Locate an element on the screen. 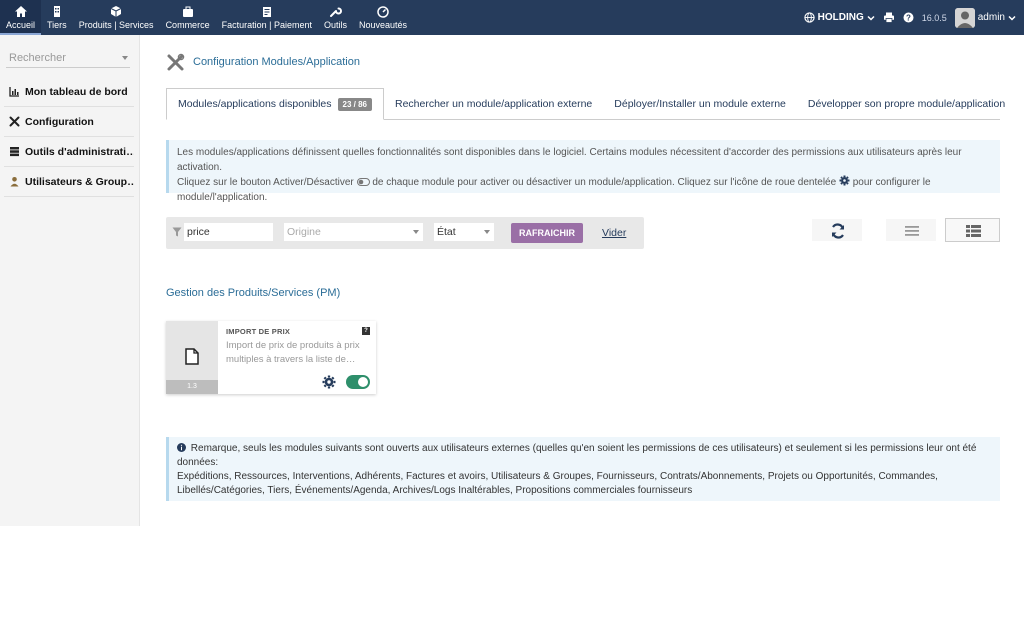 Image resolution: width=1024 pixels, height=640 pixels. nav-label: Produits | Services is located at coordinates (116, 25).